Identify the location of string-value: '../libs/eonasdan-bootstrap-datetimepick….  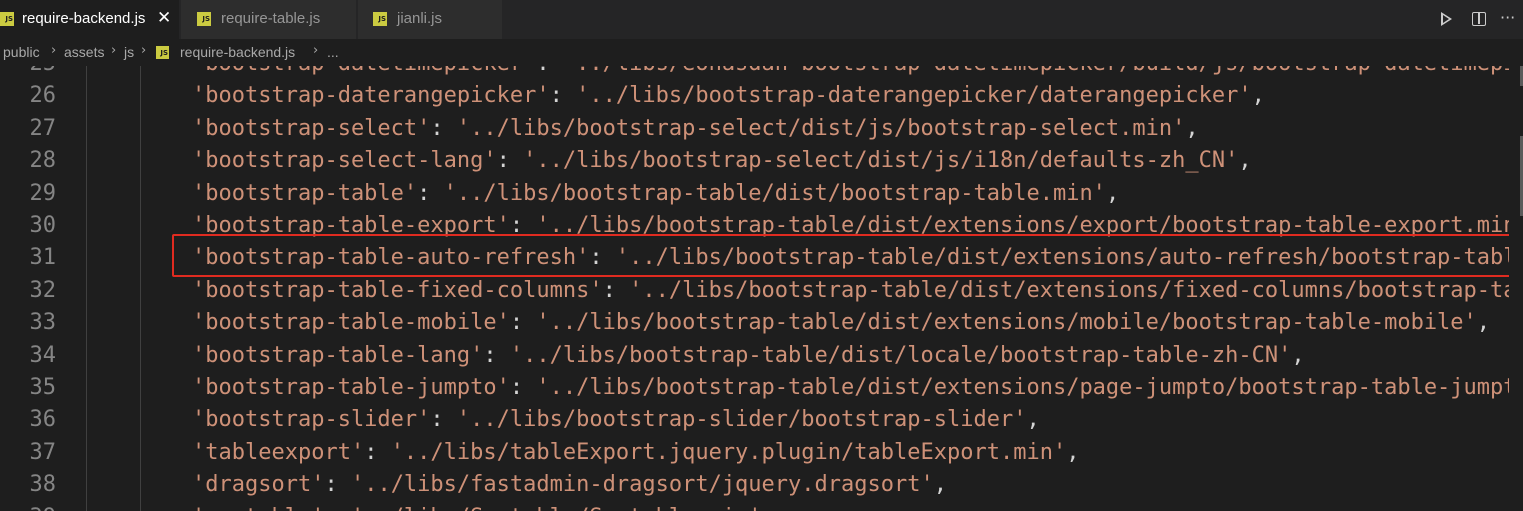
(1043, 71).